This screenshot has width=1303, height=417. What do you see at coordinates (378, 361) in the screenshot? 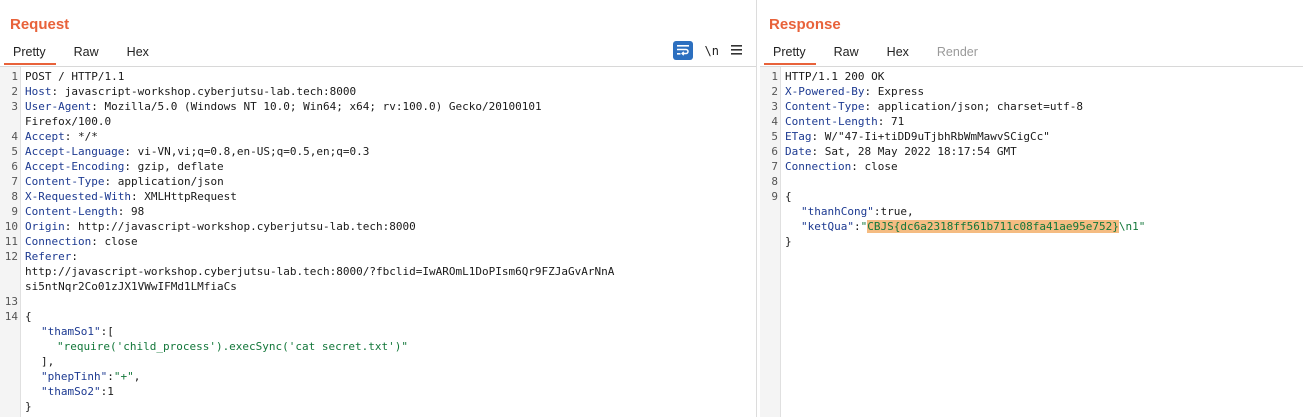
I see `request-body-line: ],` at bounding box center [378, 361].